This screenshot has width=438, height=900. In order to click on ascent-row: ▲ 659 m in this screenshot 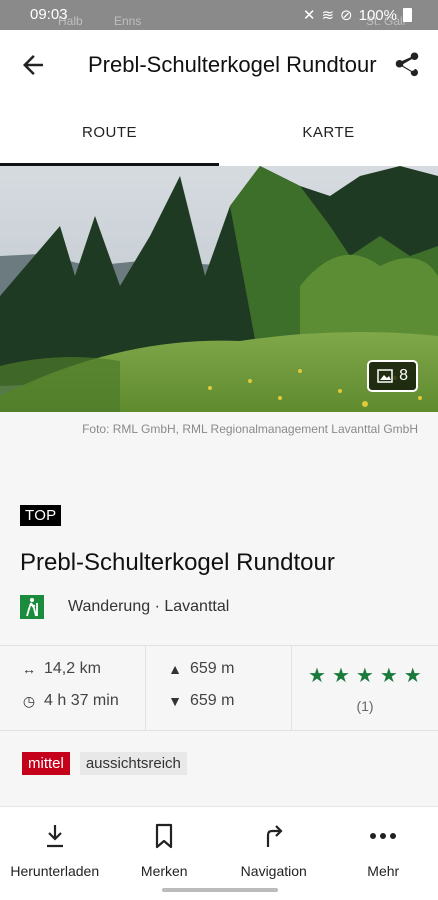, I will do `click(200, 669)`.